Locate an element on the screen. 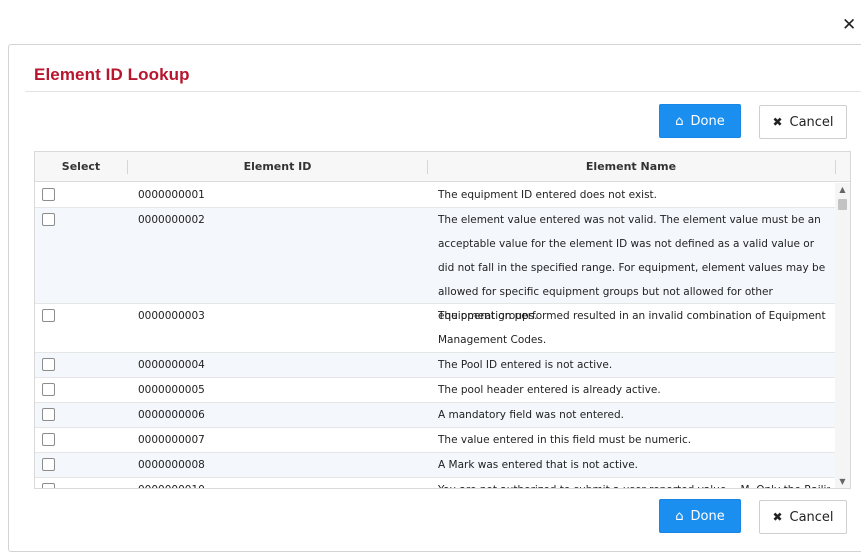  element-name-cell: A mandatory field was not entered. is located at coordinates (531, 415).